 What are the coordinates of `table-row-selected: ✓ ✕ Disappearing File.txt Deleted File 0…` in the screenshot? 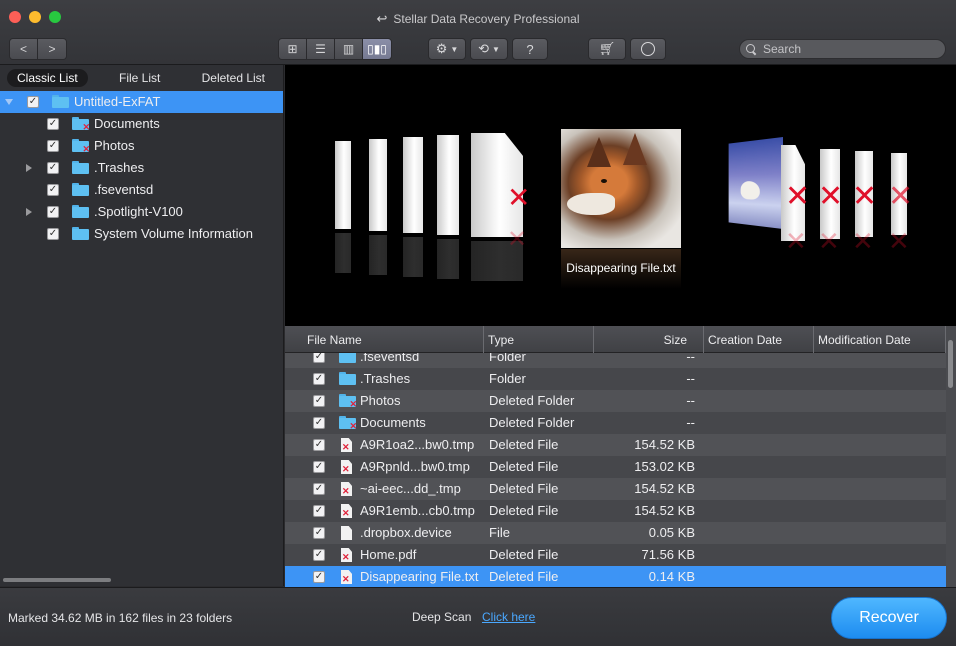 It's located at (615, 576).